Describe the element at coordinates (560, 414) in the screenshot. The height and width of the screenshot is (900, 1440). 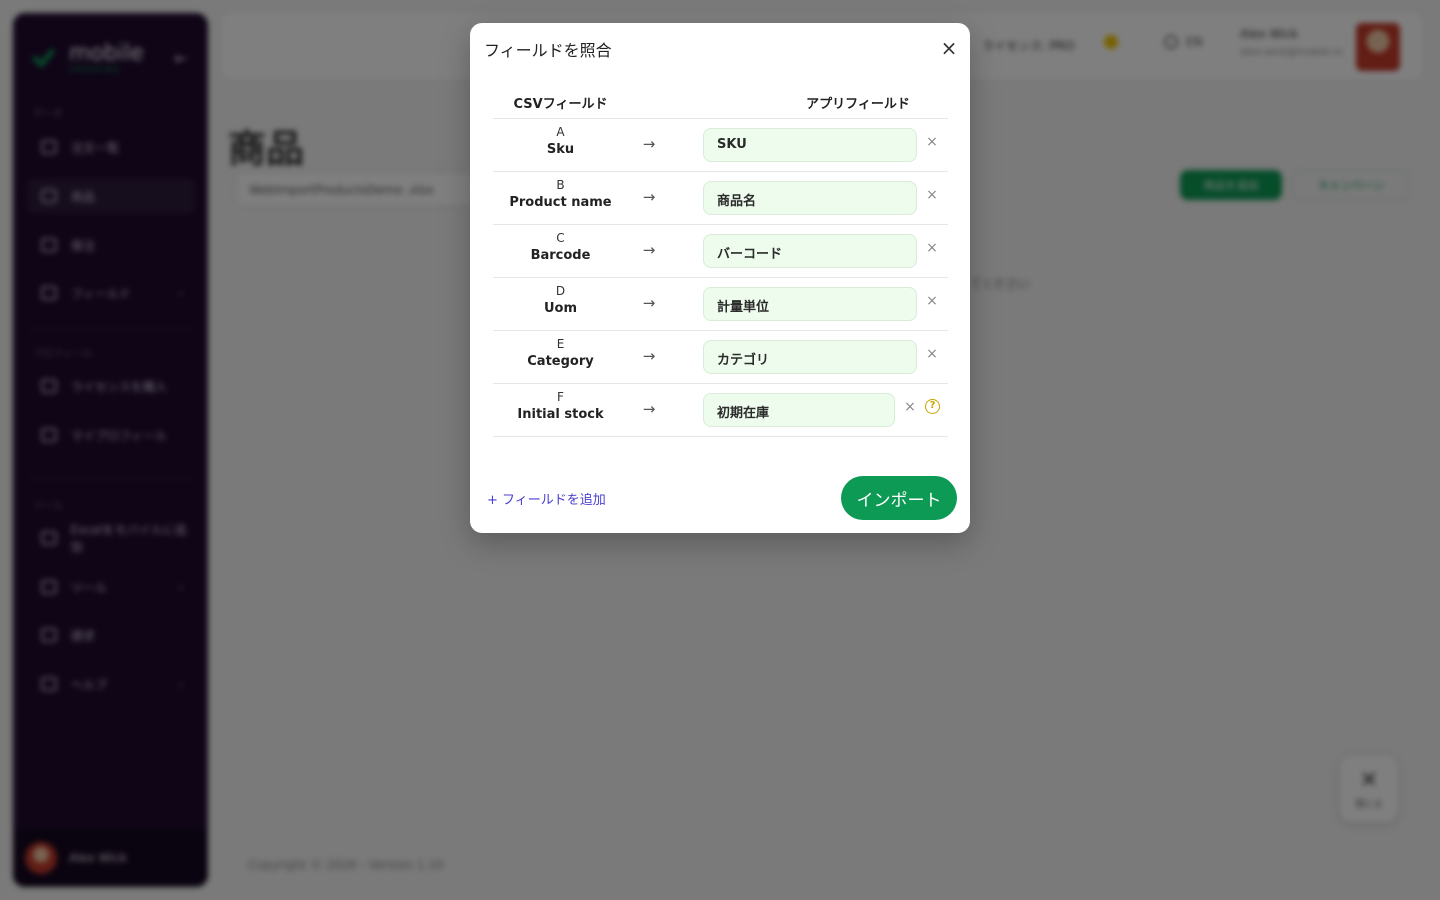
I see `csv-column-name: Initial stock` at that location.